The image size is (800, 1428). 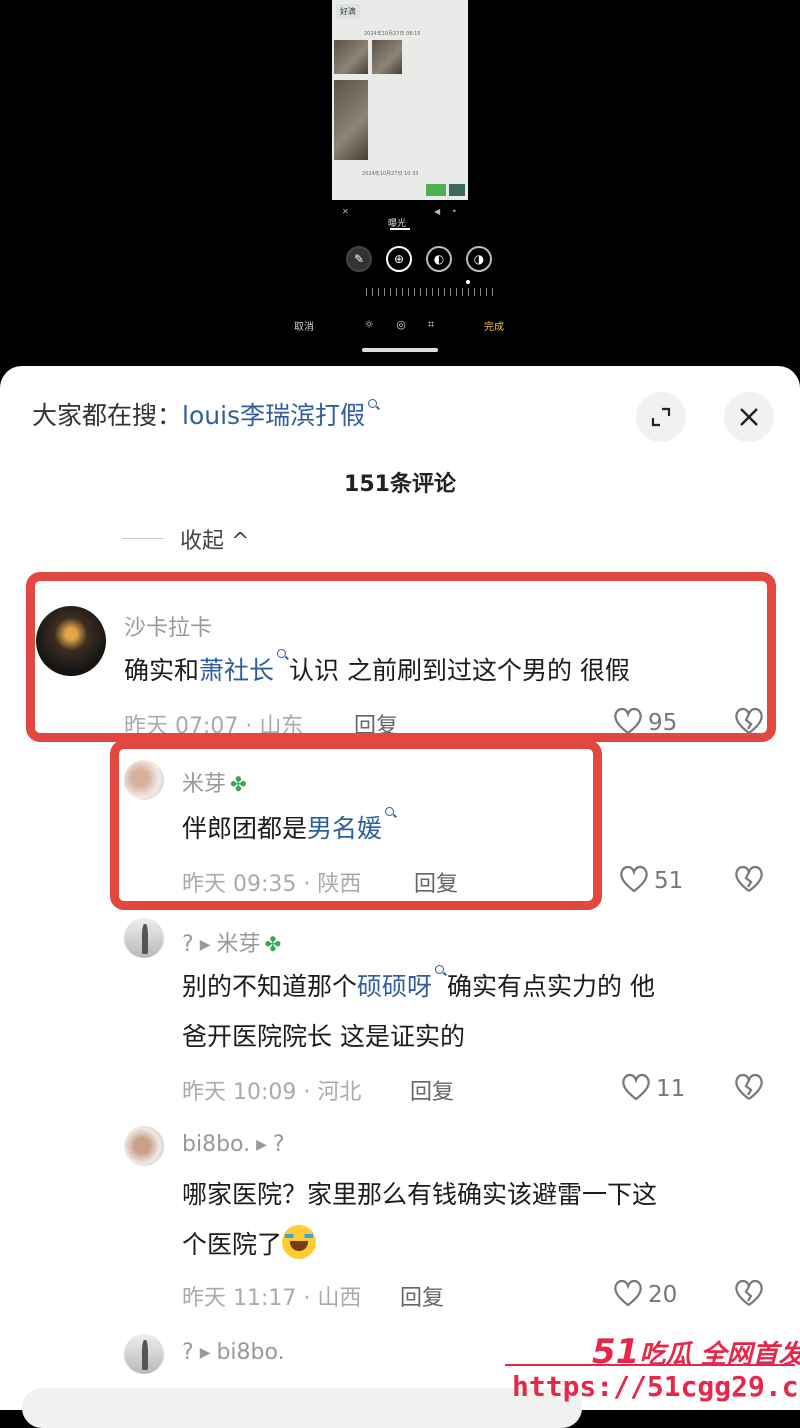 What do you see at coordinates (652, 1087) in the screenshot?
I see `like-button: 11` at bounding box center [652, 1087].